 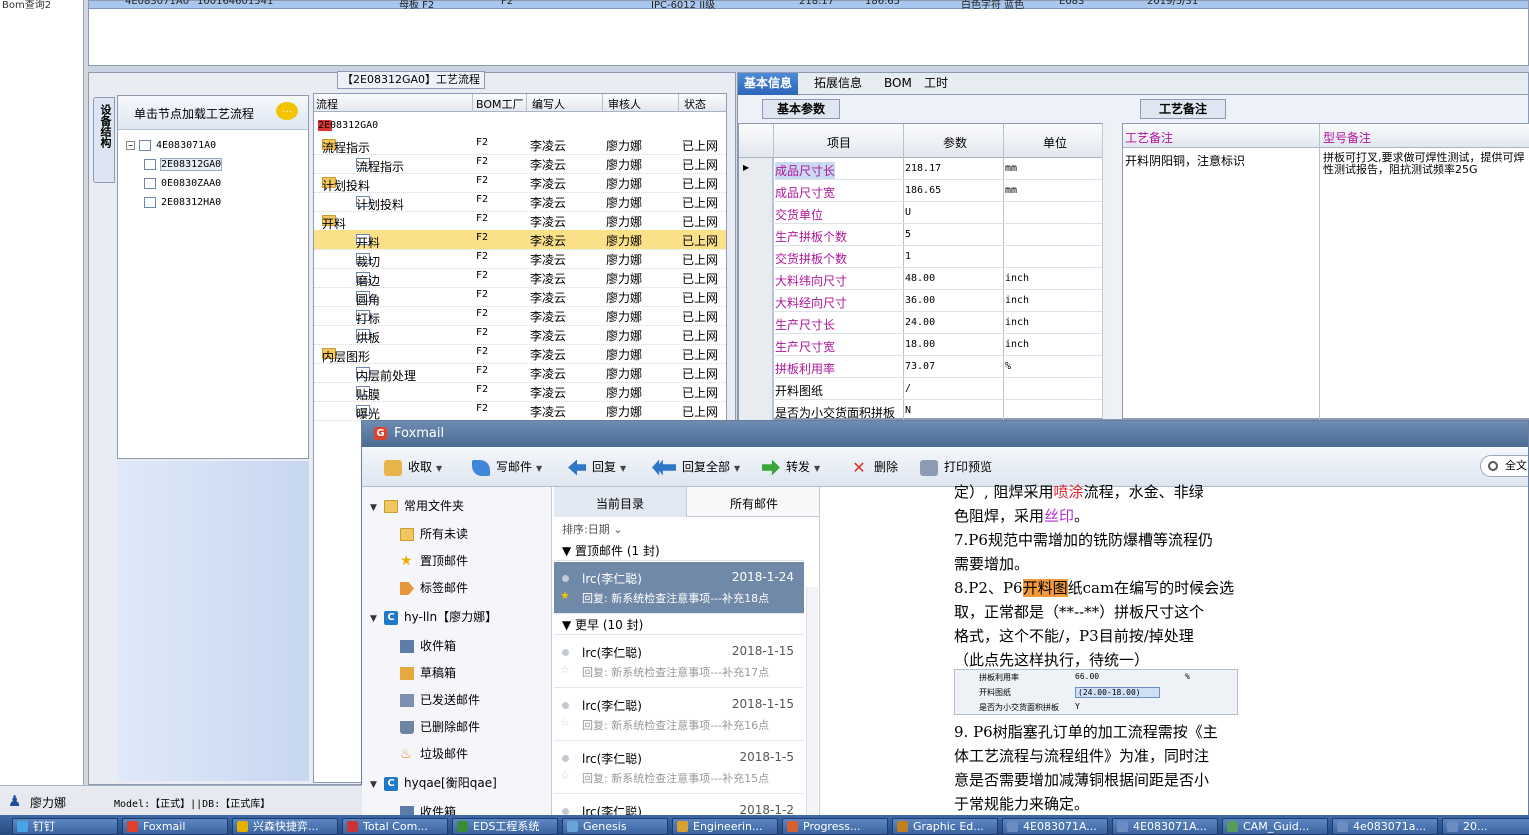 I want to click on tab-basic-info: 基本信息, so click(x=768, y=84).